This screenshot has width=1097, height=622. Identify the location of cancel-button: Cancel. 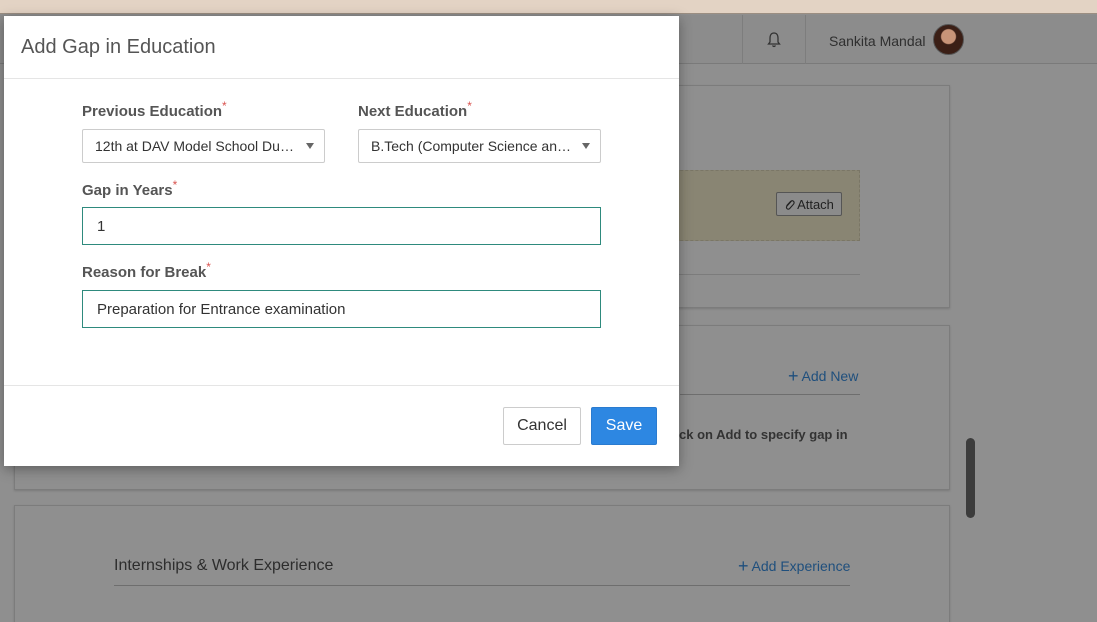
(542, 426).